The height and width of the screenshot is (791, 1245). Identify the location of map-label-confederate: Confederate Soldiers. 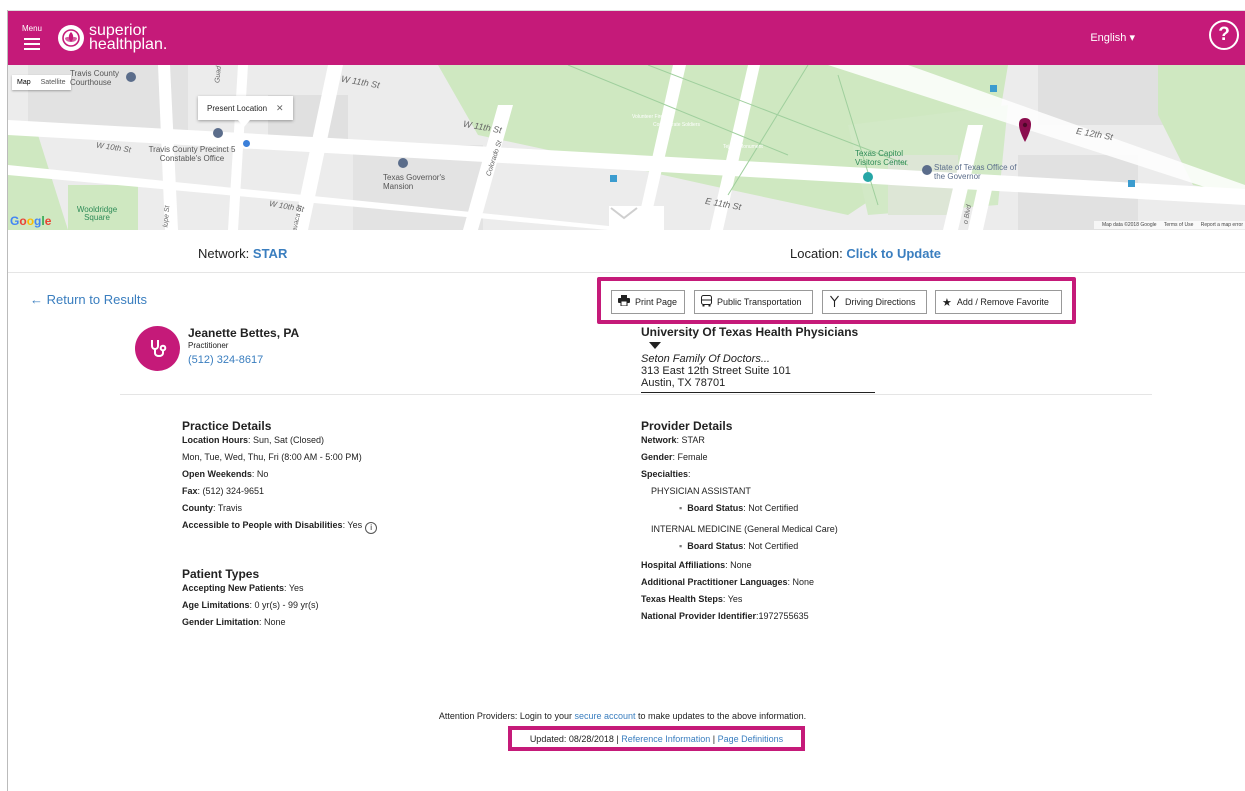
(676, 125).